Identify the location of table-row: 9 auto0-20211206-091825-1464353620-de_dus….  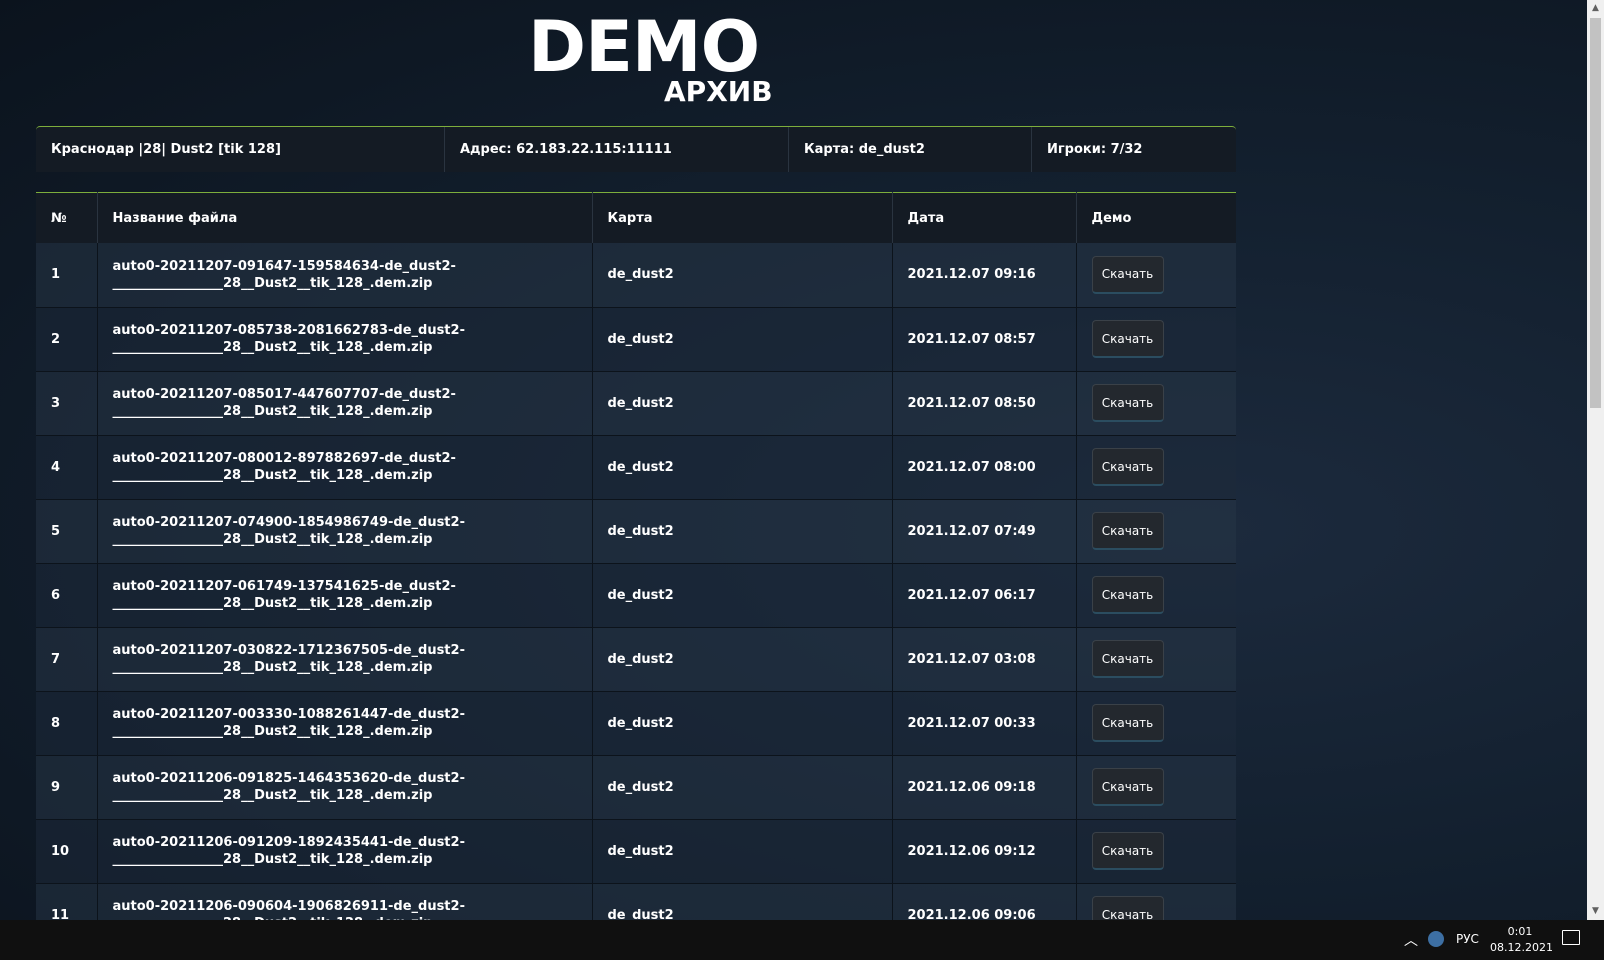
(636, 787).